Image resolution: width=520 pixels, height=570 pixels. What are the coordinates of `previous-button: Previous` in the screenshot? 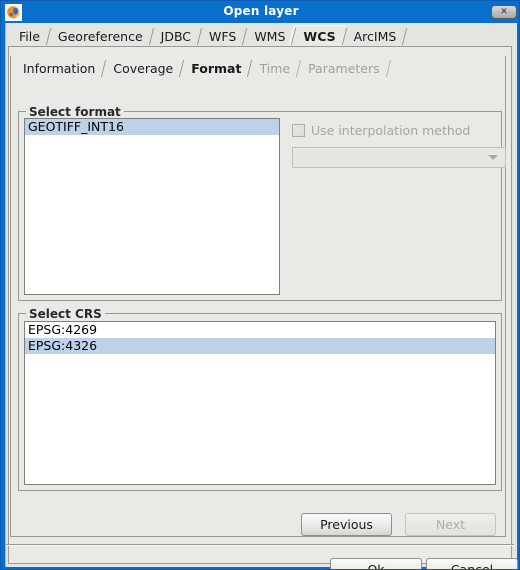 It's located at (346, 524).